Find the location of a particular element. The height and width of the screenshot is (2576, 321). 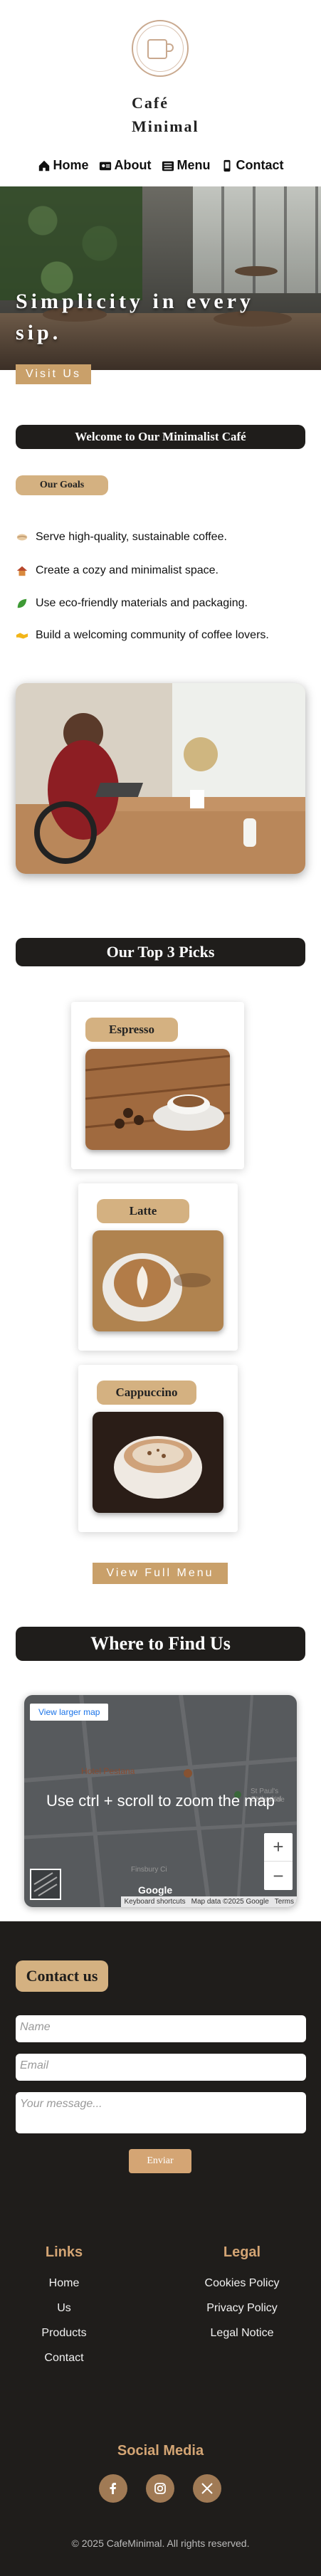

find-us-title: Where to Find Us is located at coordinates (160, 1644).